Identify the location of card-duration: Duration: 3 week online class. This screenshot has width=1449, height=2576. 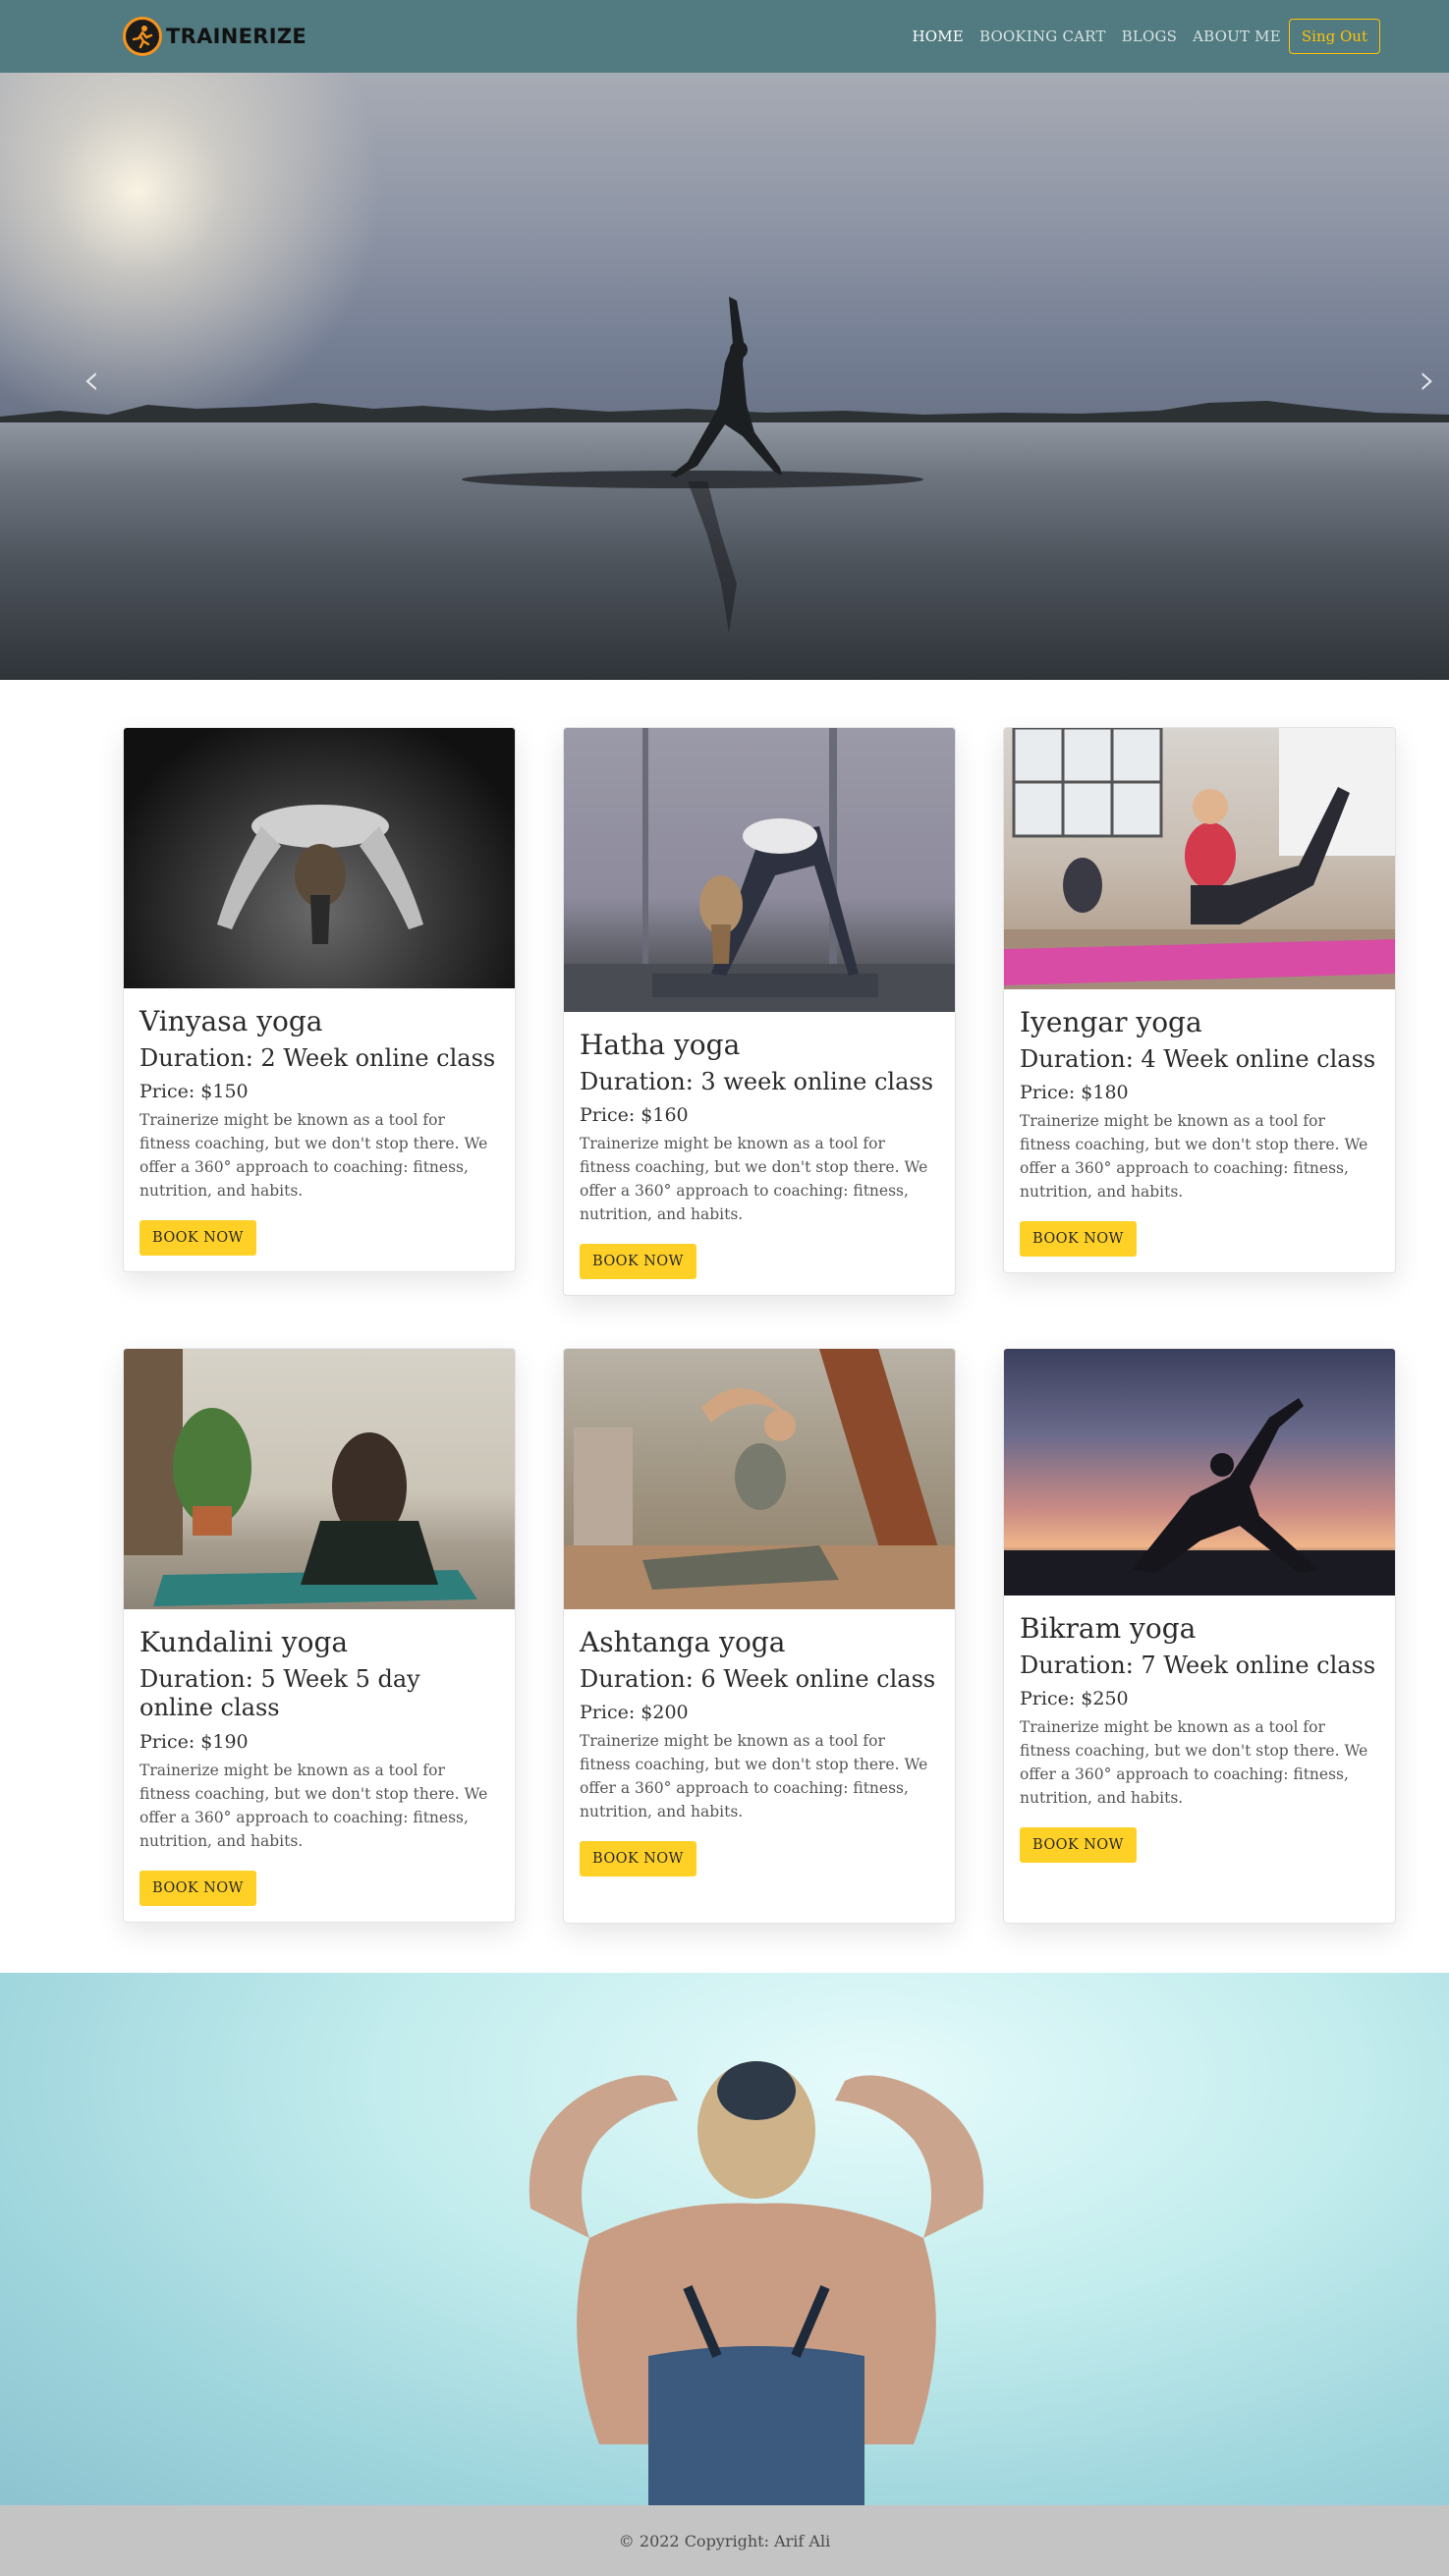
(757, 1081).